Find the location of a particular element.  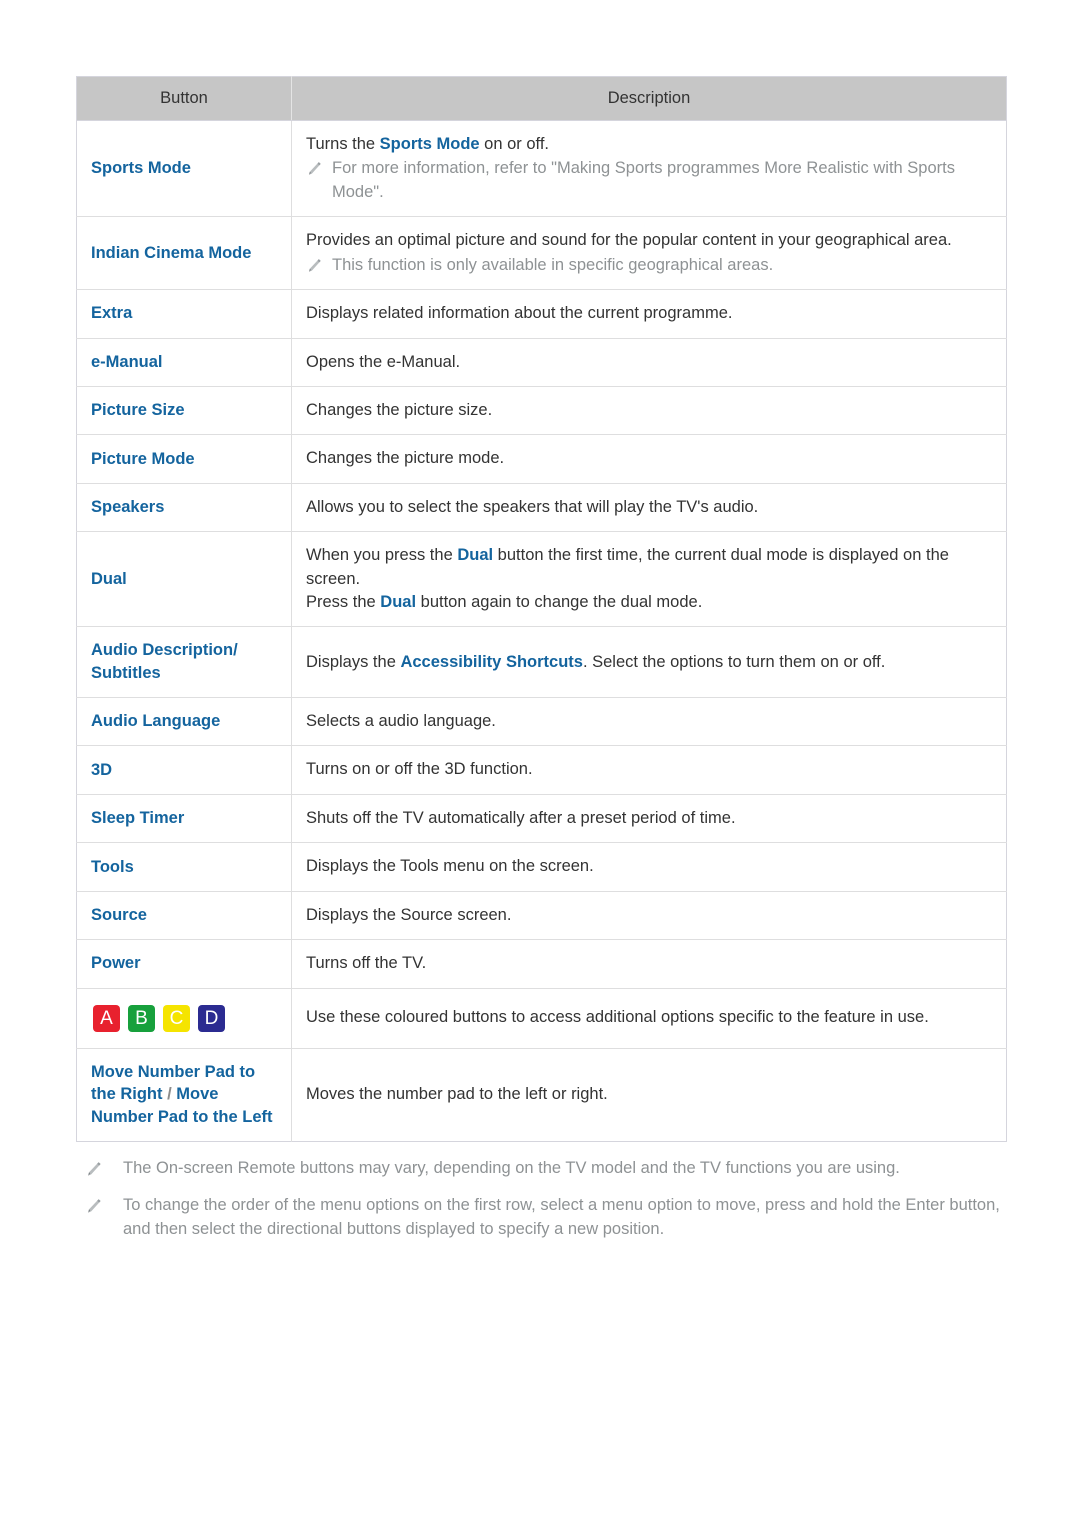

table-row: Power Turns off the TV. is located at coordinates (541, 964).